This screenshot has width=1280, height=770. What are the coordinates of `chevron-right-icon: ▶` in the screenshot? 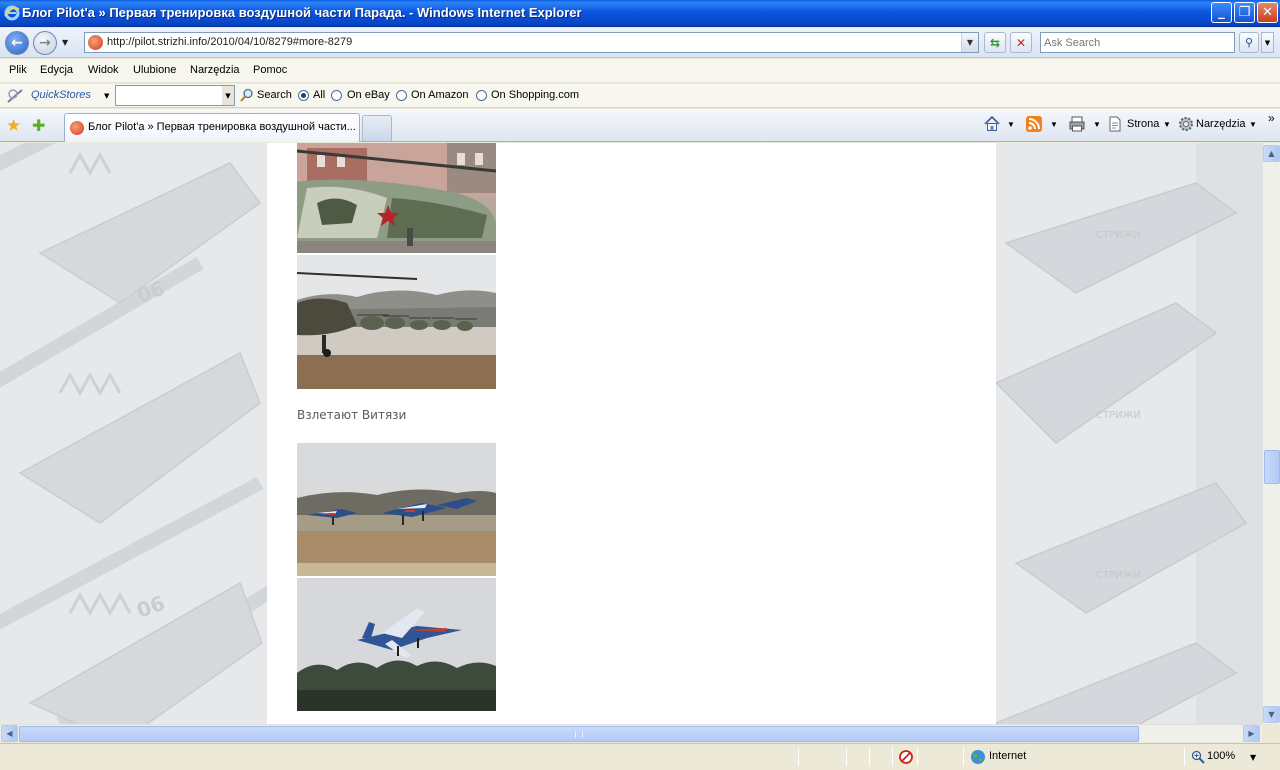 It's located at (1251, 733).